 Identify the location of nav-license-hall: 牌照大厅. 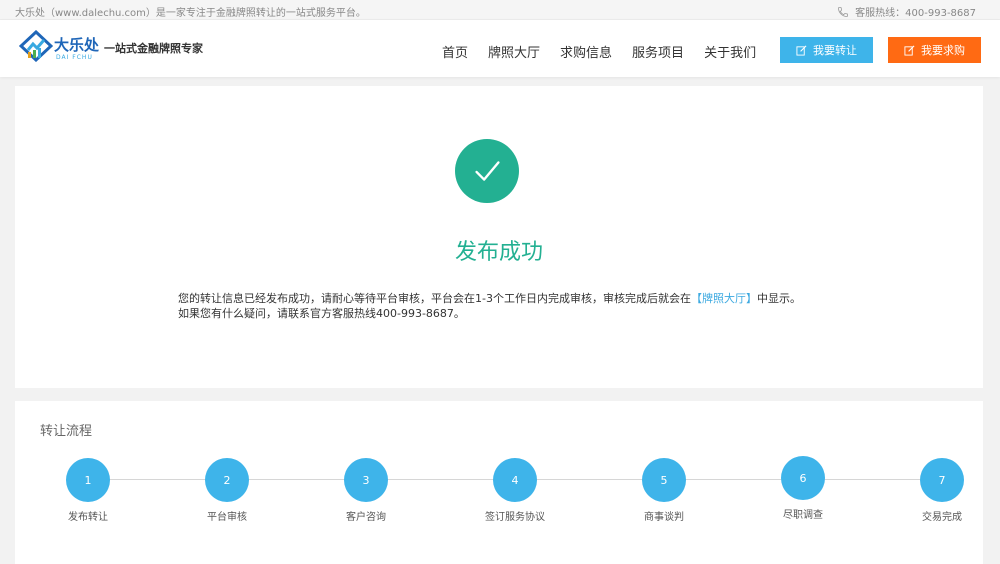
(514, 51).